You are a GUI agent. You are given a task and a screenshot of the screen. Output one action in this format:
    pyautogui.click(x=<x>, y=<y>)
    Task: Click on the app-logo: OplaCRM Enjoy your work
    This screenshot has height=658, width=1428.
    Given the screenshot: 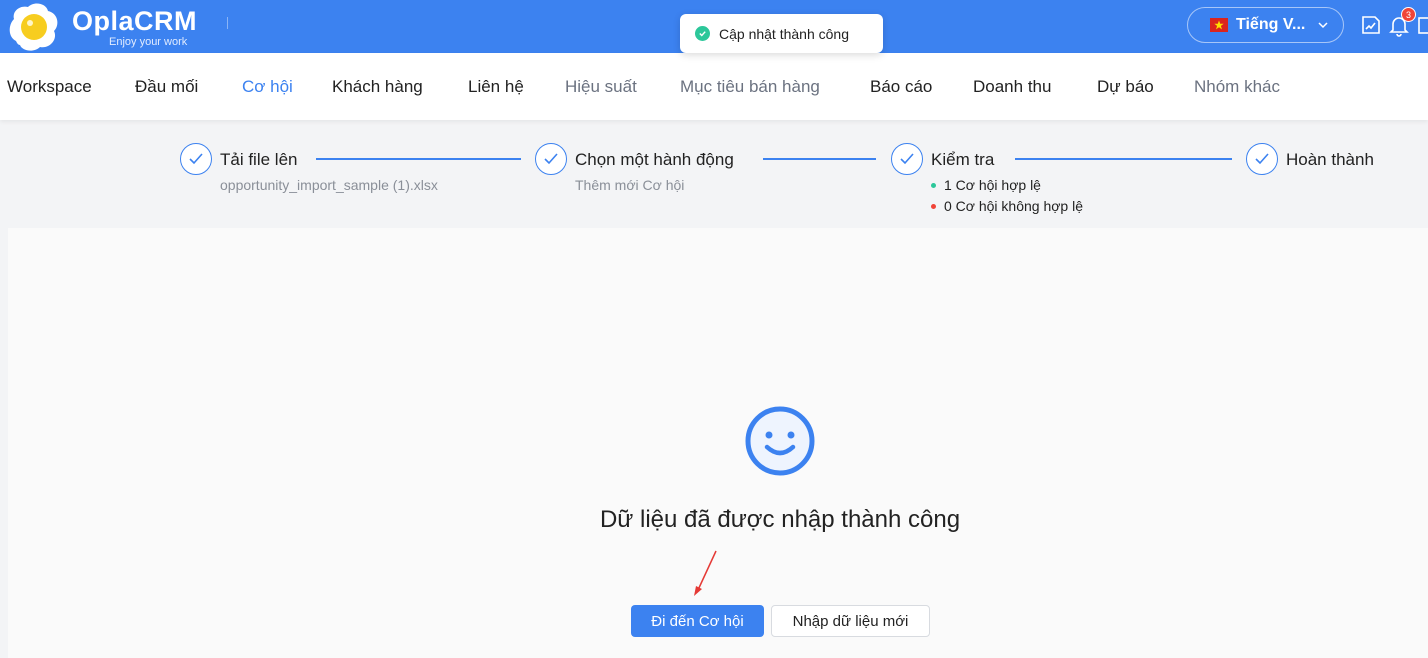 What is the action you would take?
    pyautogui.click(x=101, y=26)
    